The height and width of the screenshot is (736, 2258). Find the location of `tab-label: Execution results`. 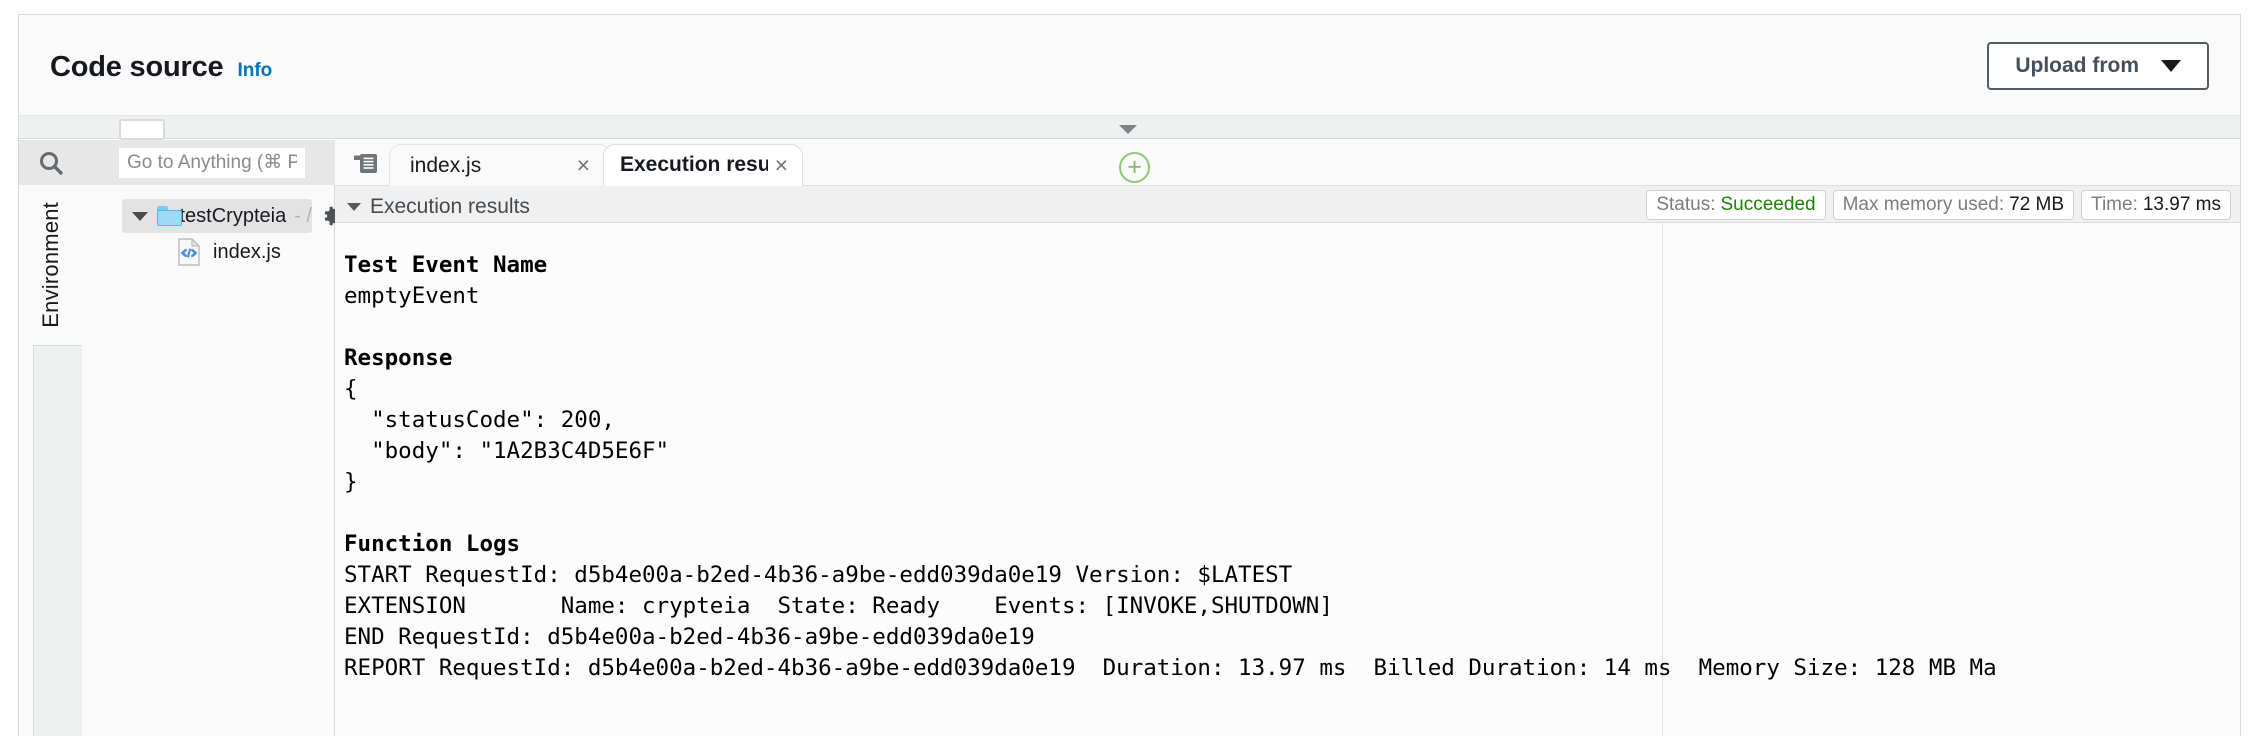

tab-label: Execution results is located at coordinates (694, 164).